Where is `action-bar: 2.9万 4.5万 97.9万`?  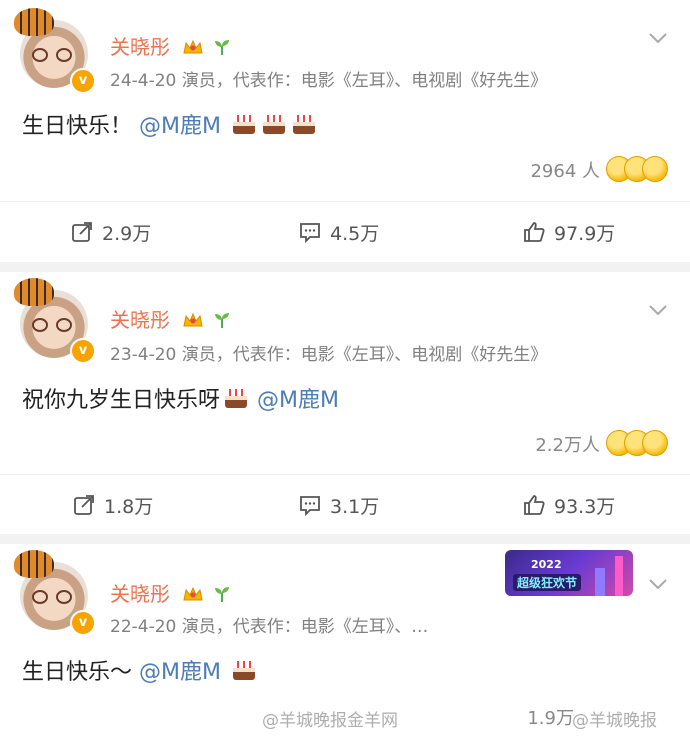 action-bar: 2.9万 4.5万 97.9万 is located at coordinates (345, 231).